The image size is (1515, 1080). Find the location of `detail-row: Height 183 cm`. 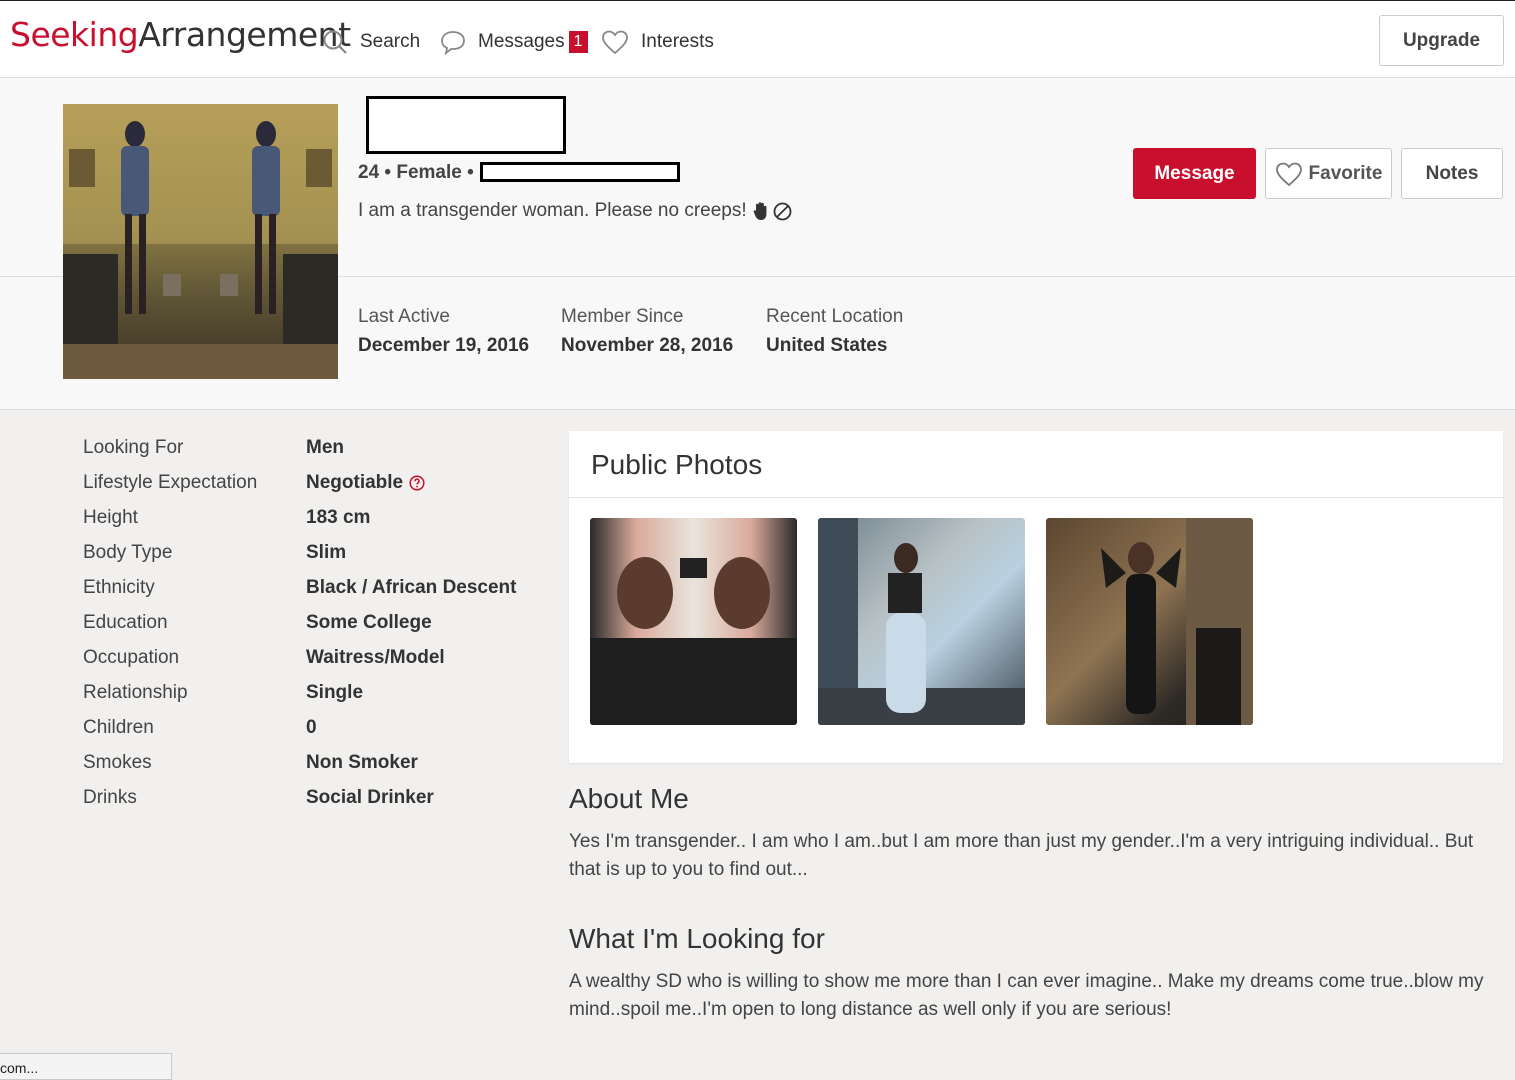

detail-row: Height 183 cm is located at coordinates (313, 517).